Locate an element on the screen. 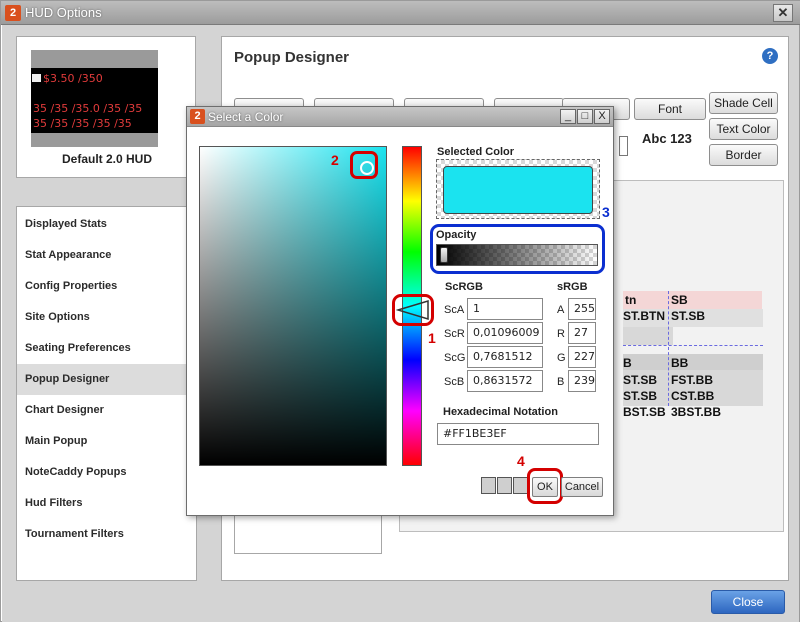  sidebar-item-notecaddy-popups: NoteCaddy Popups is located at coordinates (106, 472).